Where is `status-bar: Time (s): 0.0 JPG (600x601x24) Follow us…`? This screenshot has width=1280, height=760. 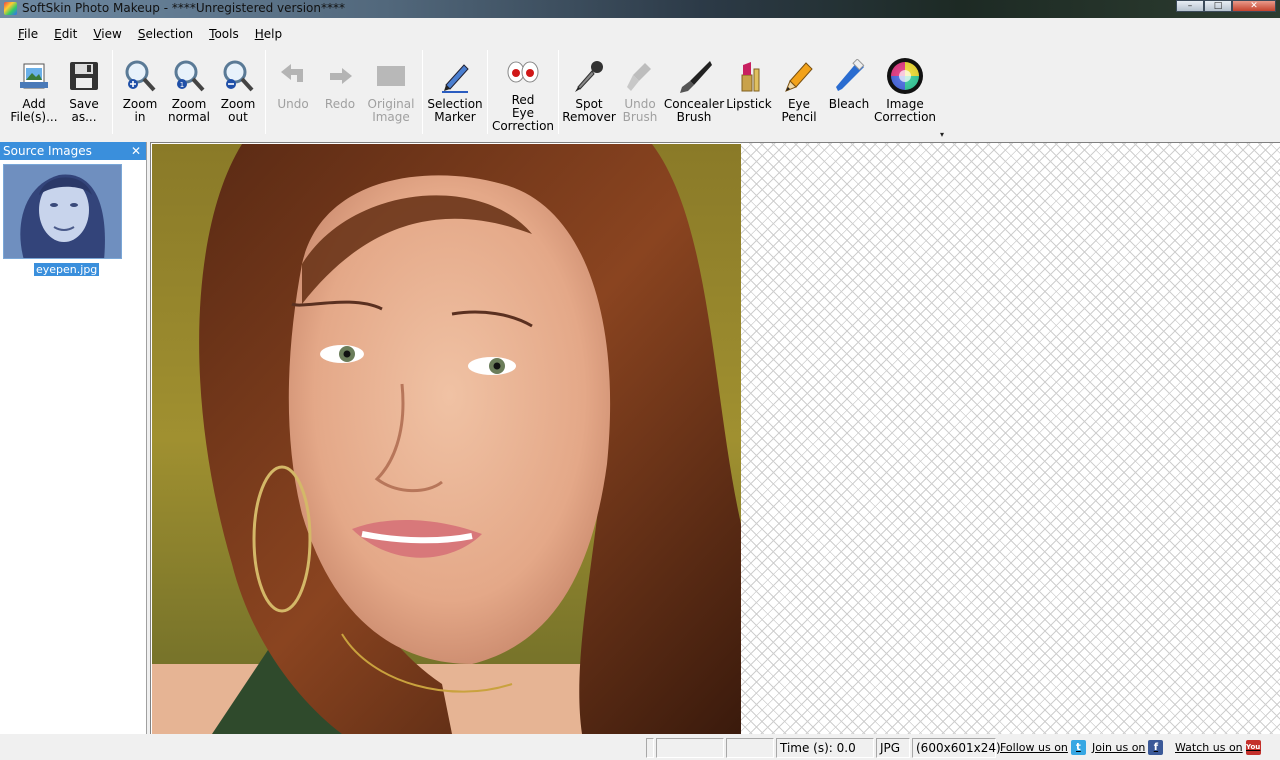 status-bar: Time (s): 0.0 JPG (600x601x24) Follow us… is located at coordinates (640, 748).